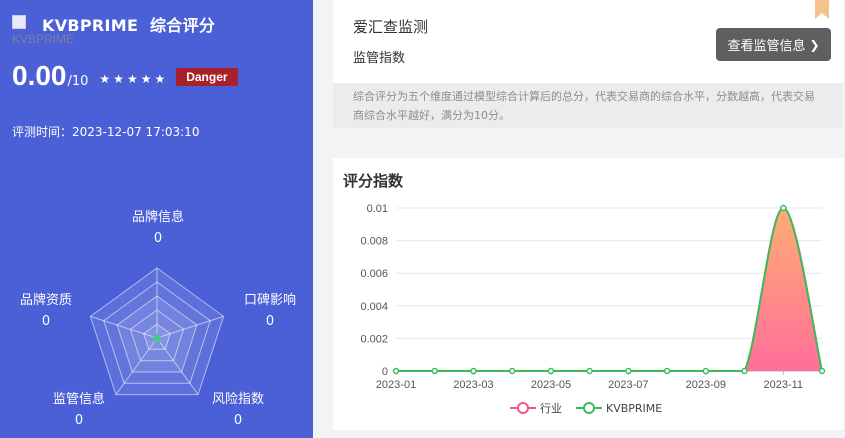  What do you see at coordinates (113, 29) in the screenshot?
I see `brand-header: KVBPRIME KVBPRIME 综合评分` at bounding box center [113, 29].